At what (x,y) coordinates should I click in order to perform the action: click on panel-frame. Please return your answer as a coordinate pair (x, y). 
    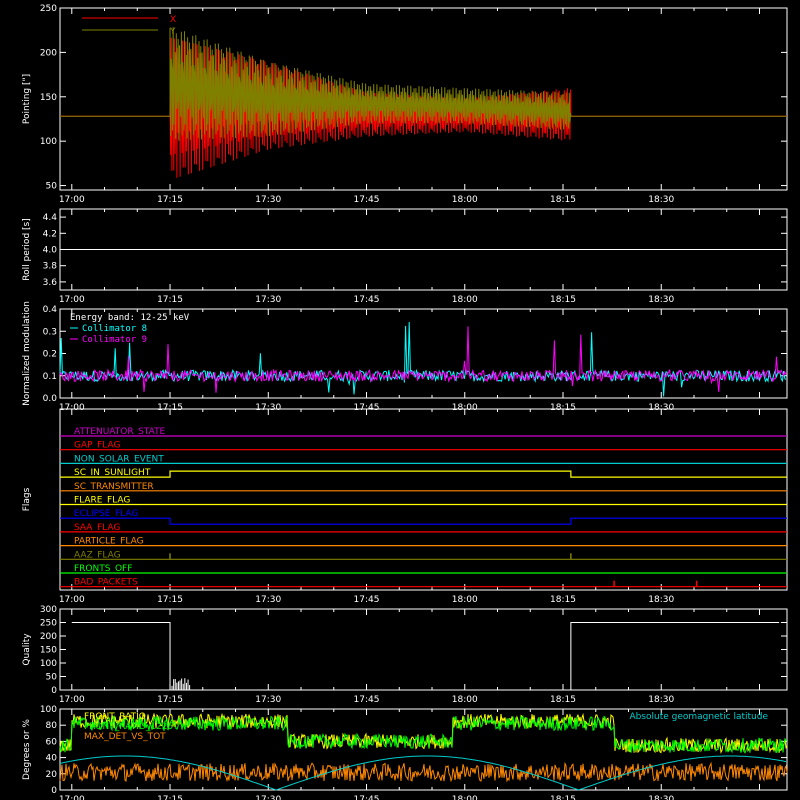
    Looking at the image, I should click on (423, 649).